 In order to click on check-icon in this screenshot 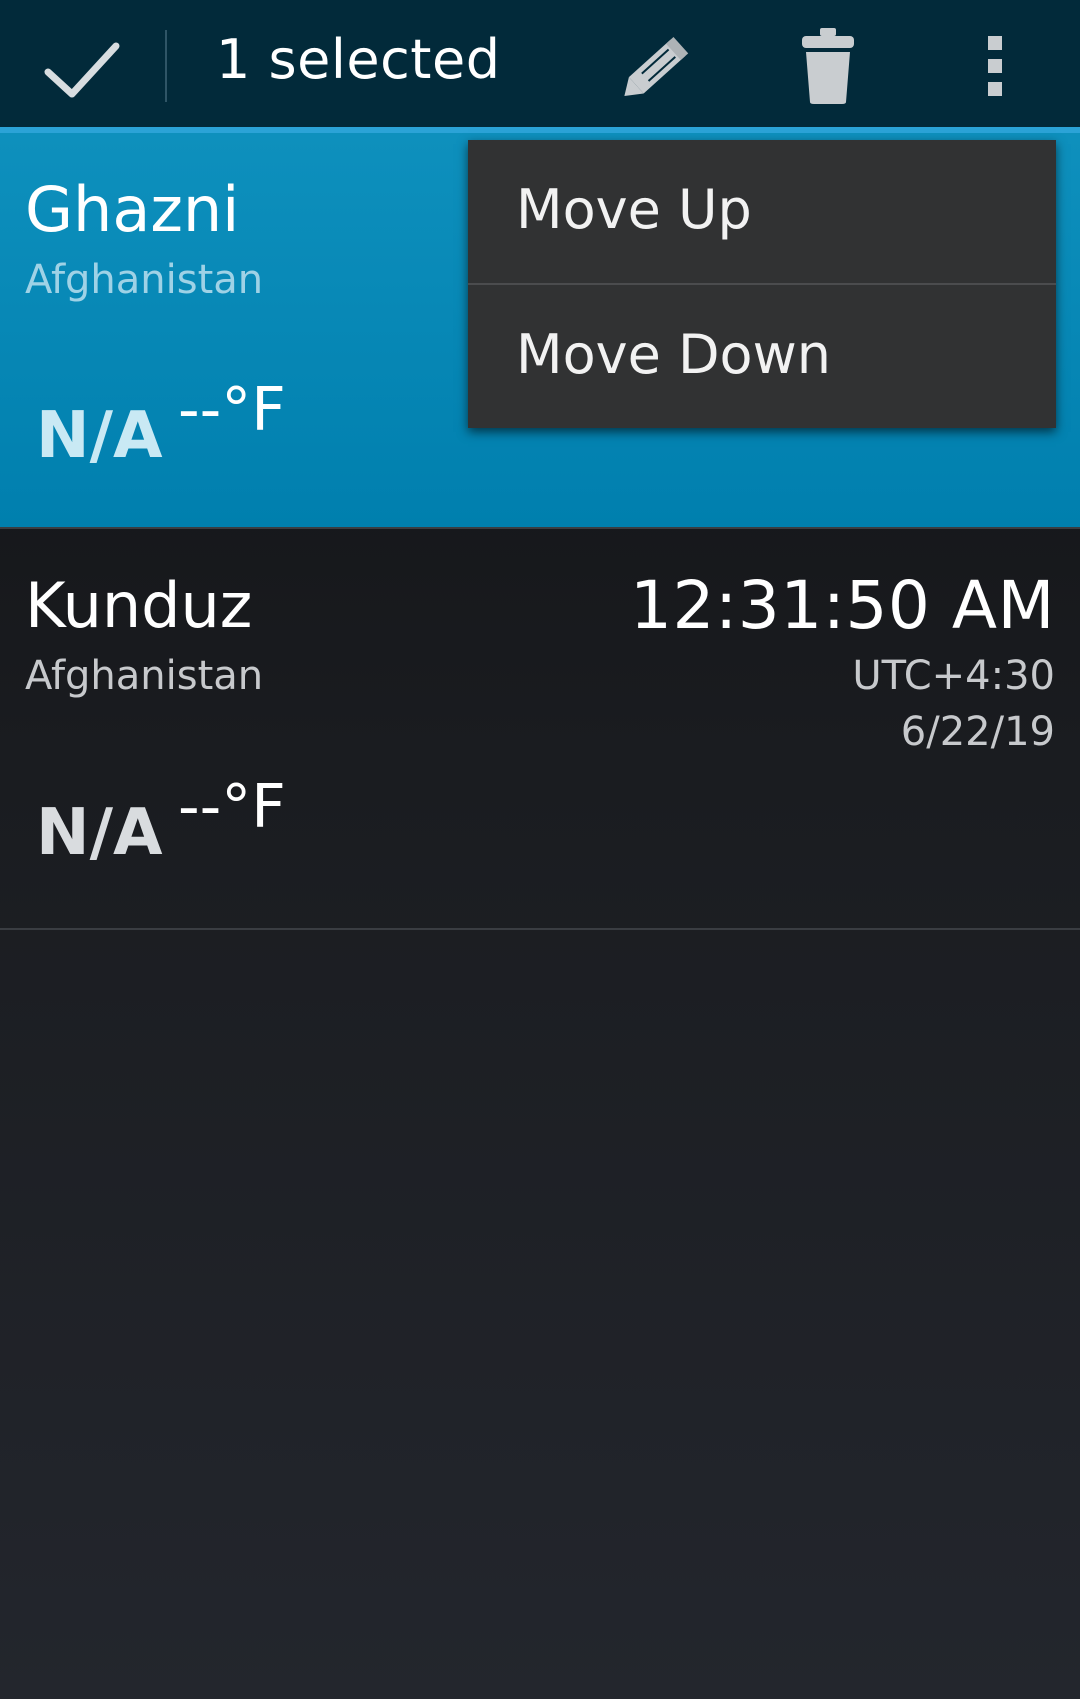, I will do `click(82, 70)`.